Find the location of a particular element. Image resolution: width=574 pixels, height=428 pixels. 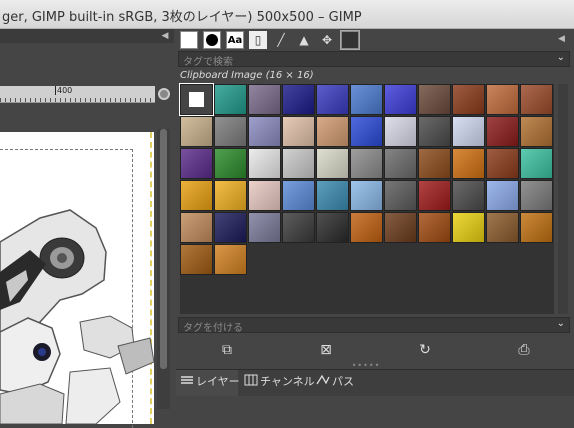

pattern-light-blue is located at coordinates (366, 195).